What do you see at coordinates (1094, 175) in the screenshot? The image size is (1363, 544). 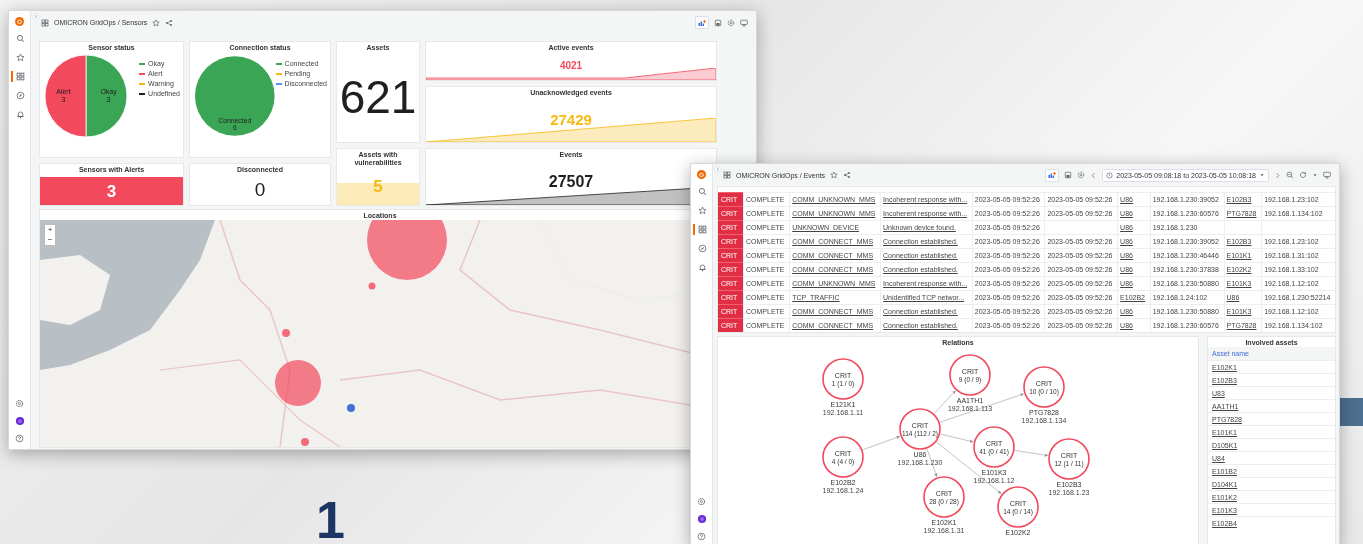 I see `chevron-left-icon` at bounding box center [1094, 175].